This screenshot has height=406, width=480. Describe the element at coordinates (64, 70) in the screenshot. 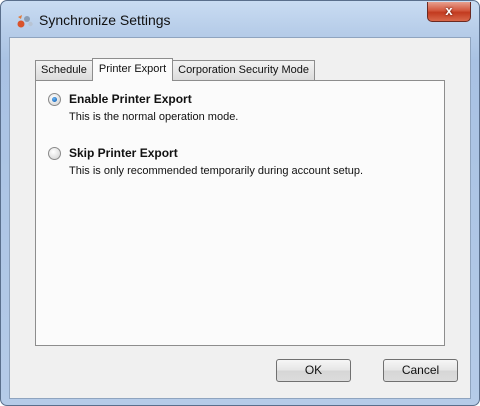

I see `tab-schedule: Schedule` at that location.